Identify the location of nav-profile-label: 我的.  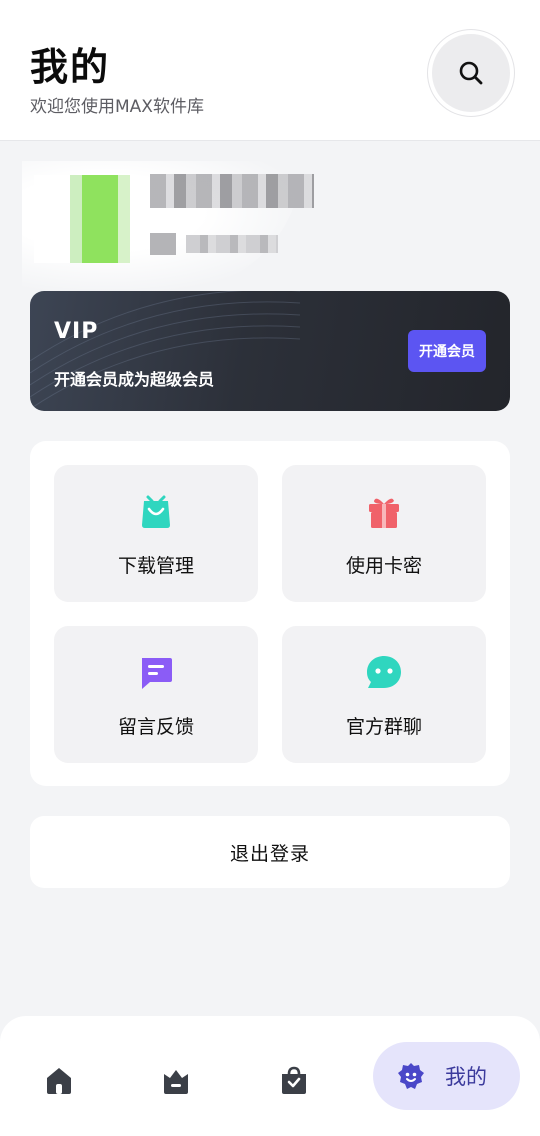
(466, 1077).